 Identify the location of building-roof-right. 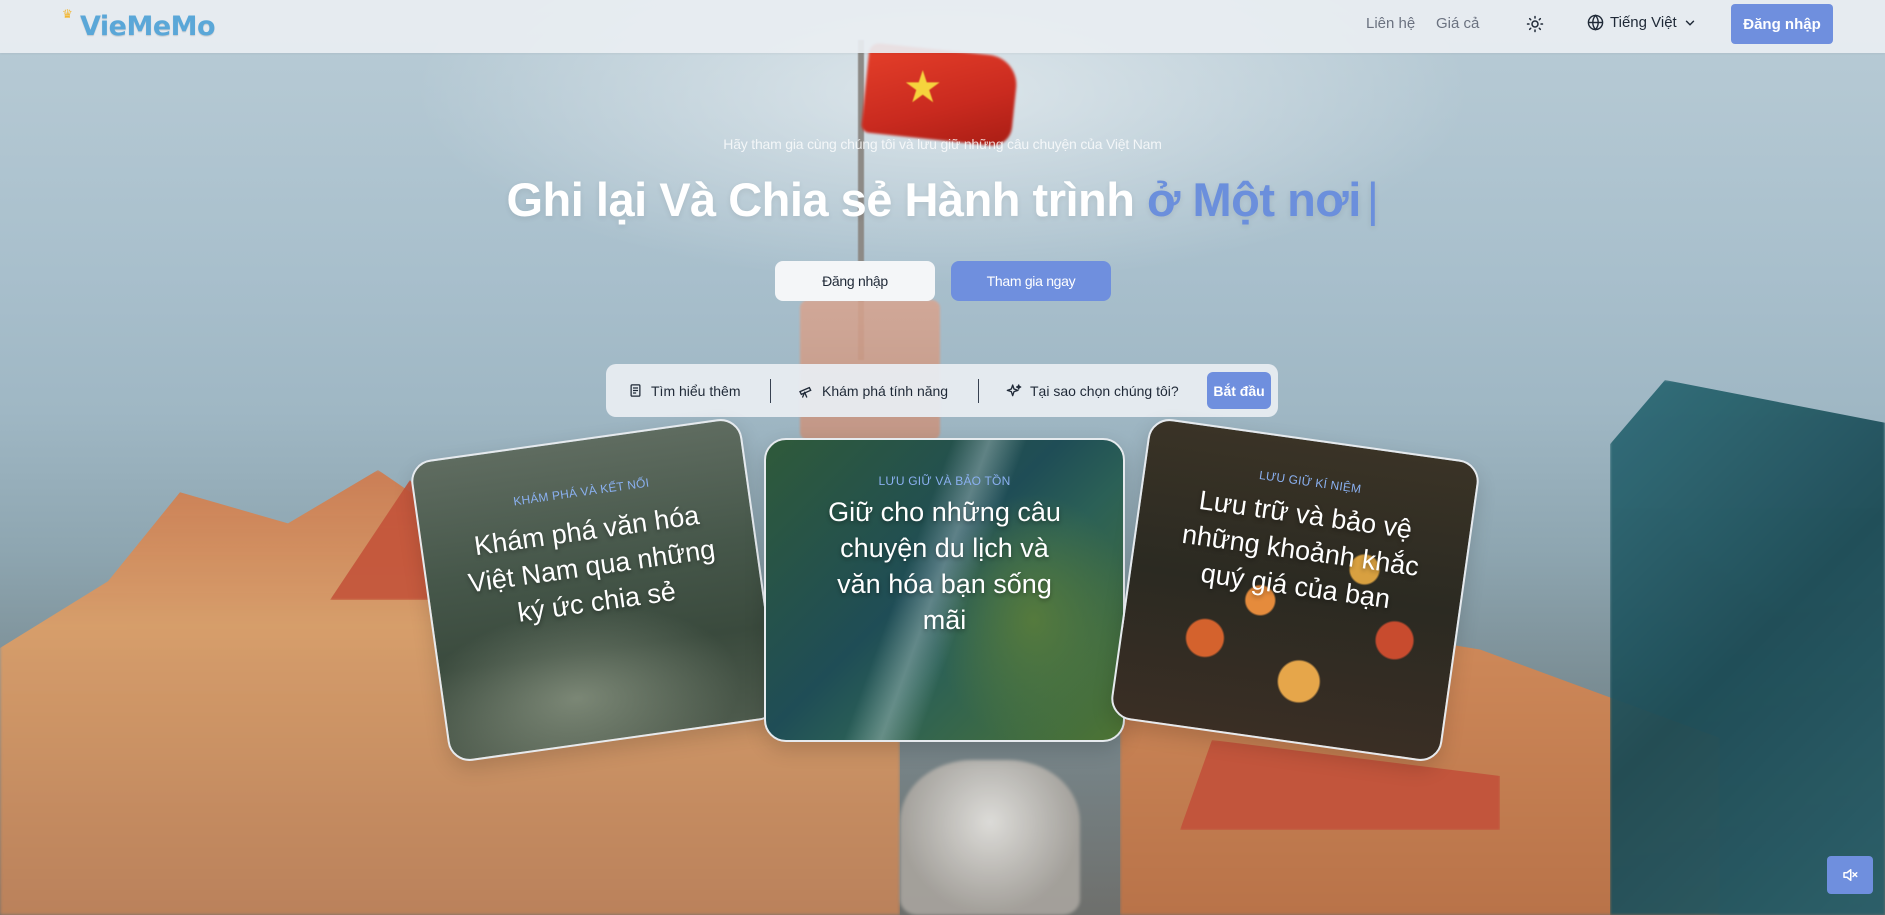
(1340, 785).